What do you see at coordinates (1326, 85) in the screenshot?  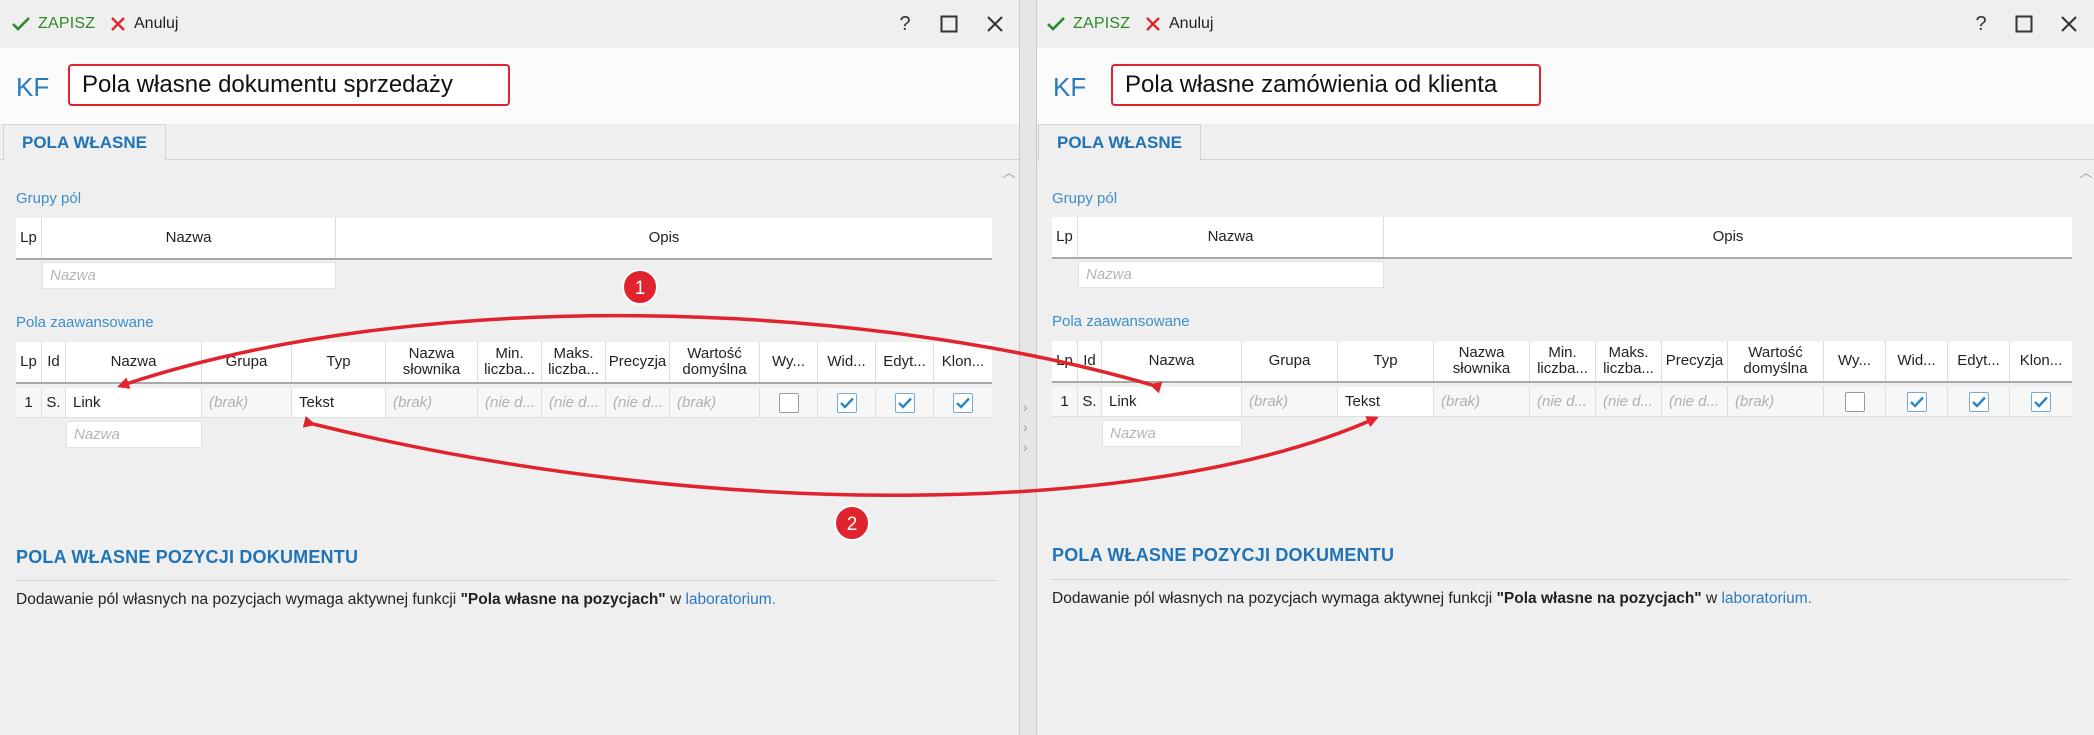 I see `form-title-input: Pola własne zamówienia od klienta` at bounding box center [1326, 85].